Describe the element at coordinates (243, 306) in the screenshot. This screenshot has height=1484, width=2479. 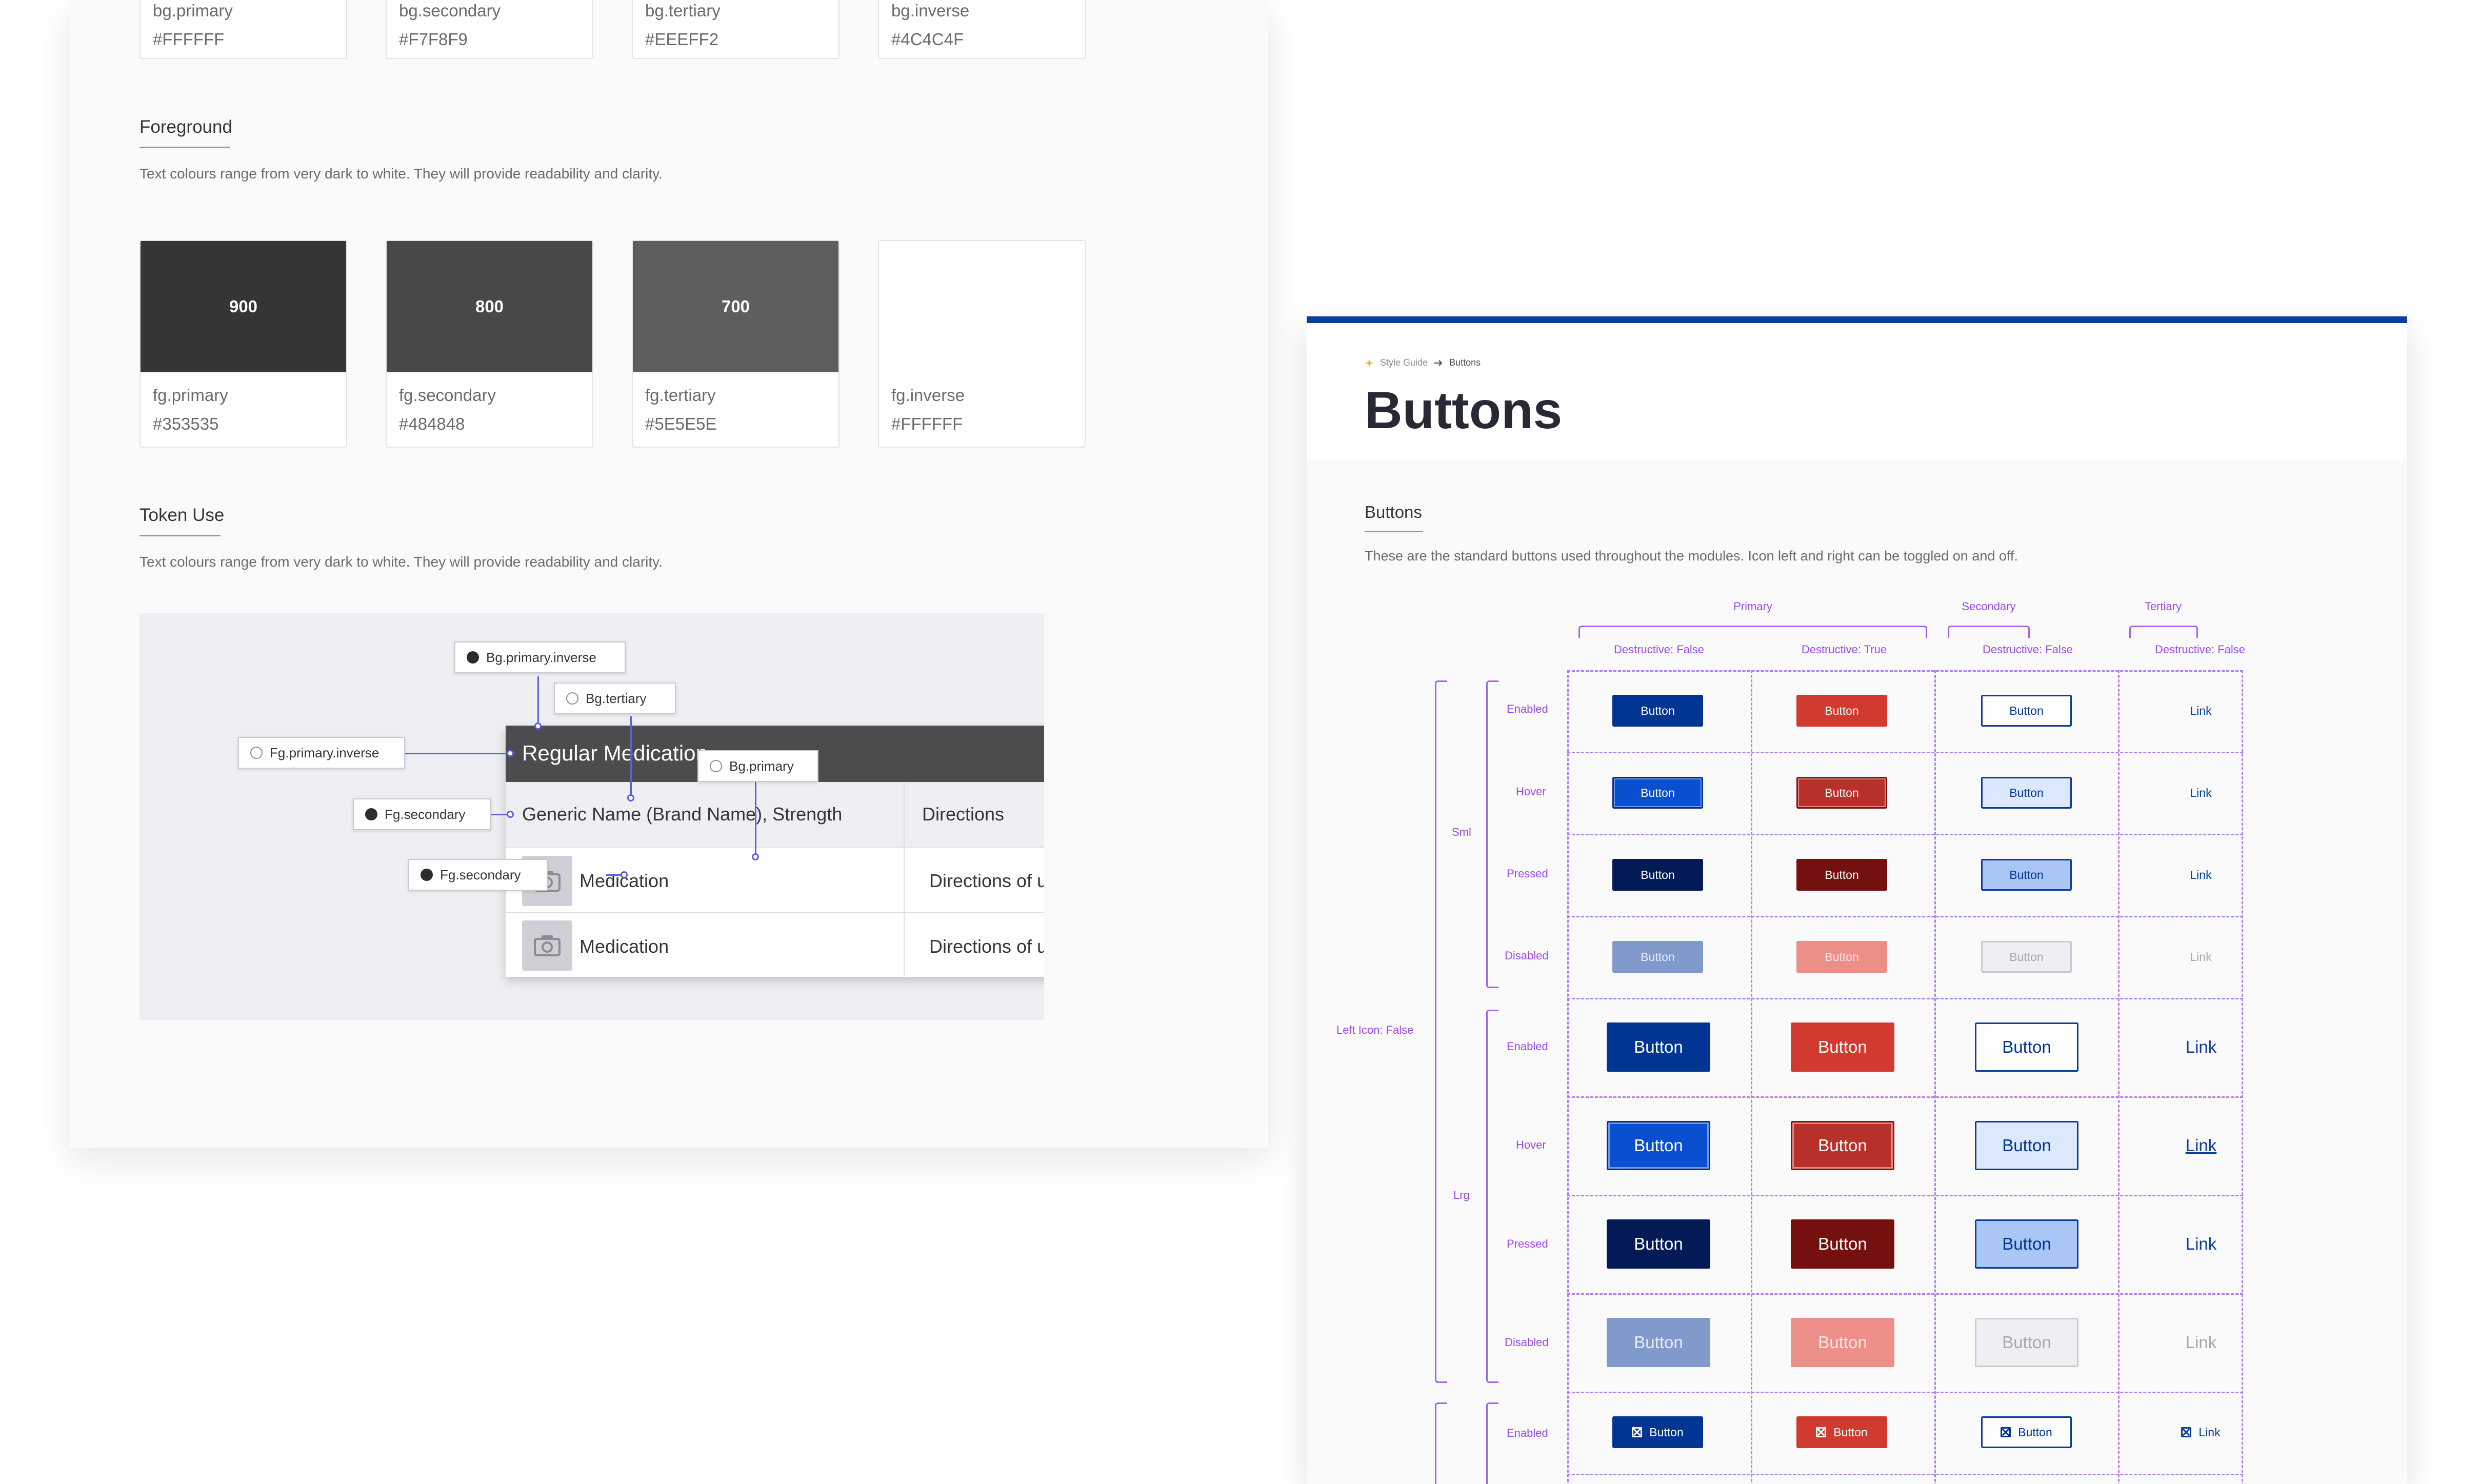
I see `color-swatch: 900` at that location.